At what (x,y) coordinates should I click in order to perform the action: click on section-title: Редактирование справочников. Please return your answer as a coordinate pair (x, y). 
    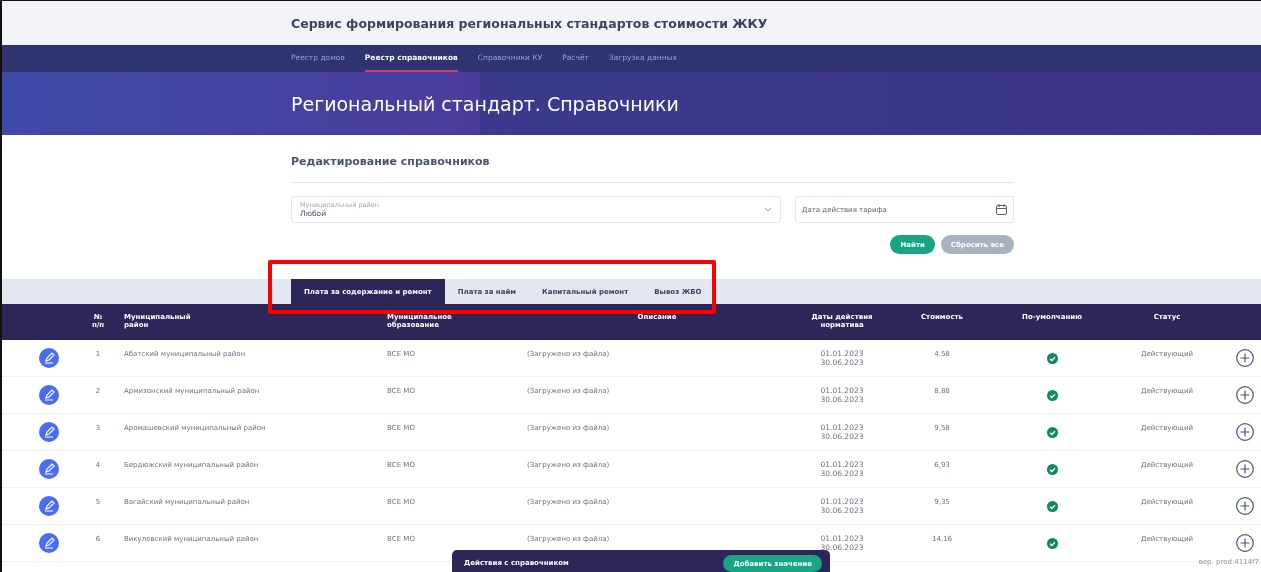
    Looking at the image, I should click on (391, 161).